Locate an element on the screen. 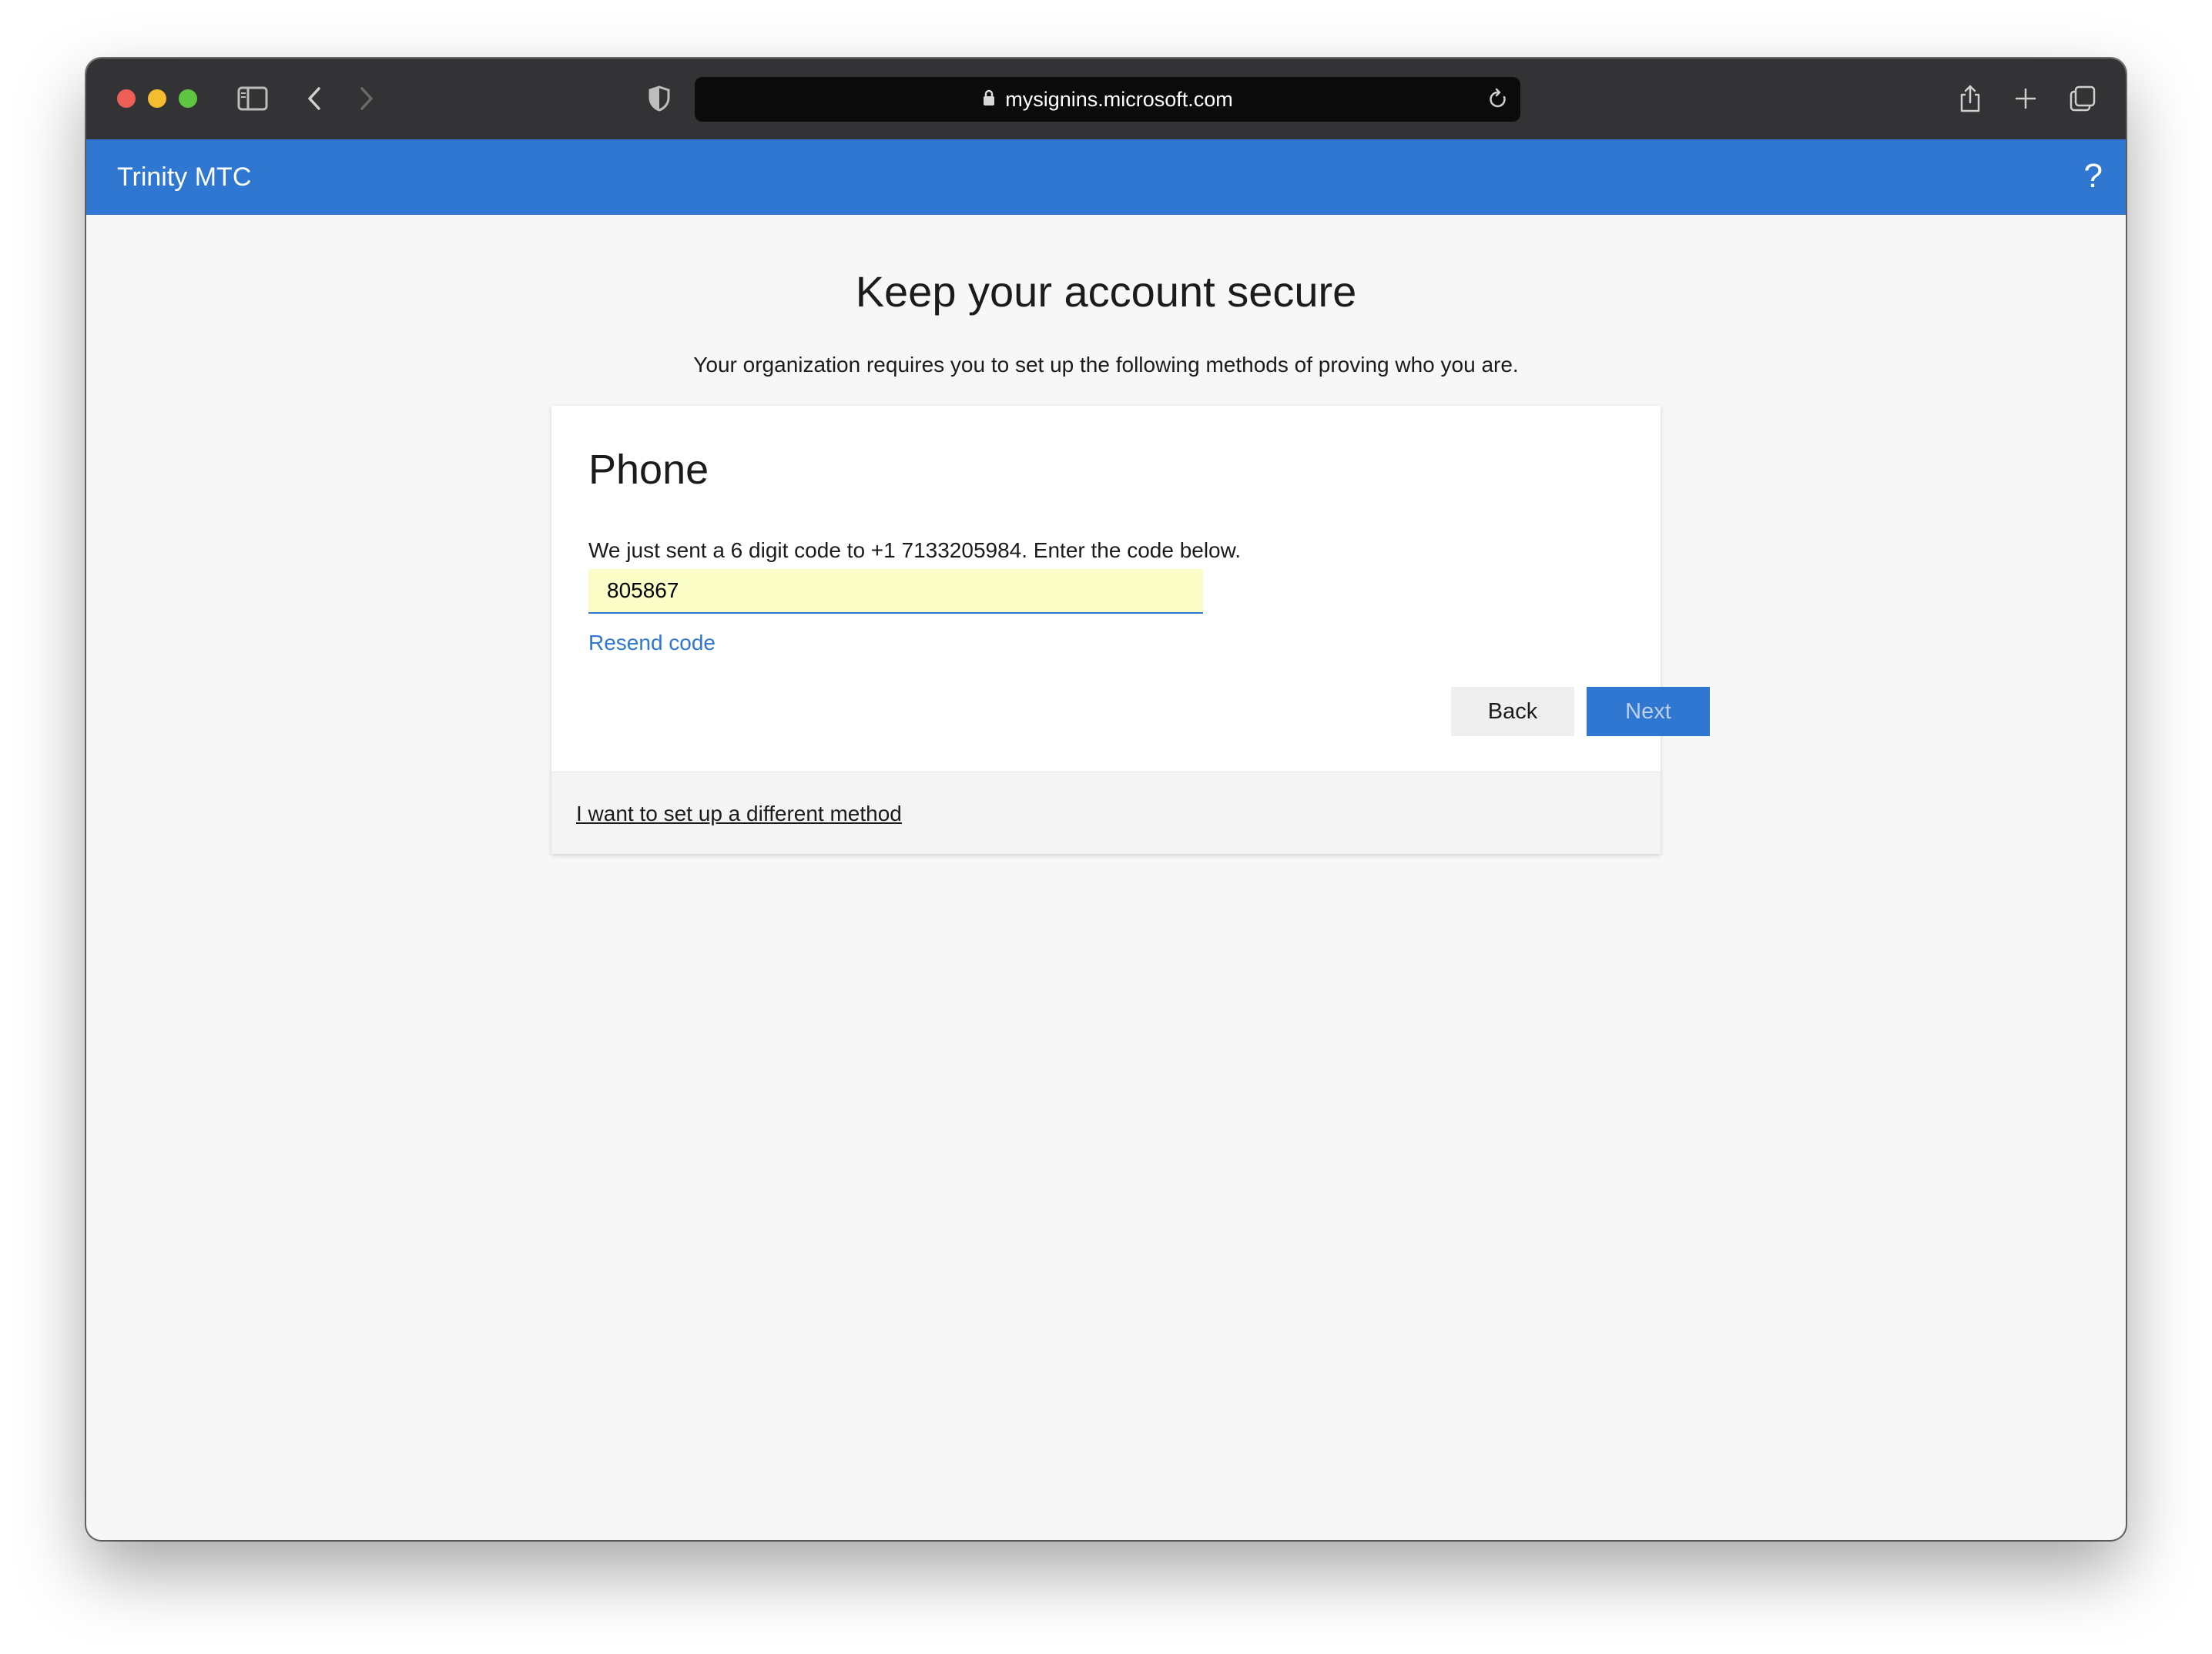 Image resolution: width=2212 pixels, height=1654 pixels. verification-code-input is located at coordinates (895, 591).